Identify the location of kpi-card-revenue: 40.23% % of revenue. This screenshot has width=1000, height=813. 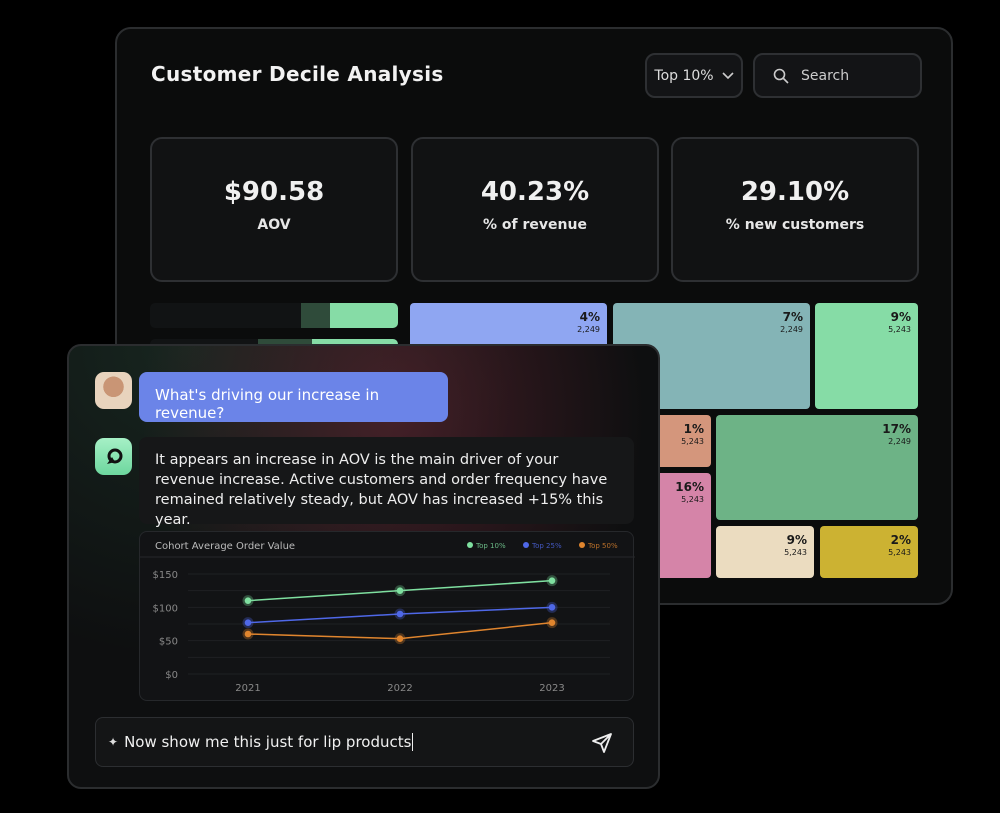
(535, 209).